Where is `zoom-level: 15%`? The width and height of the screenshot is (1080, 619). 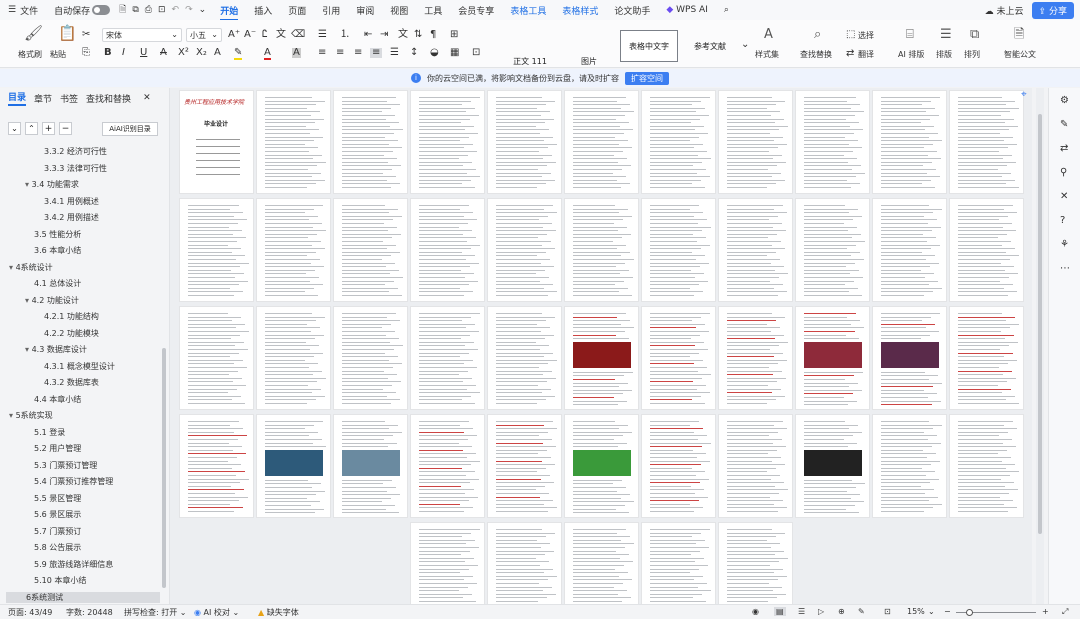 zoom-level: 15% is located at coordinates (916, 611).